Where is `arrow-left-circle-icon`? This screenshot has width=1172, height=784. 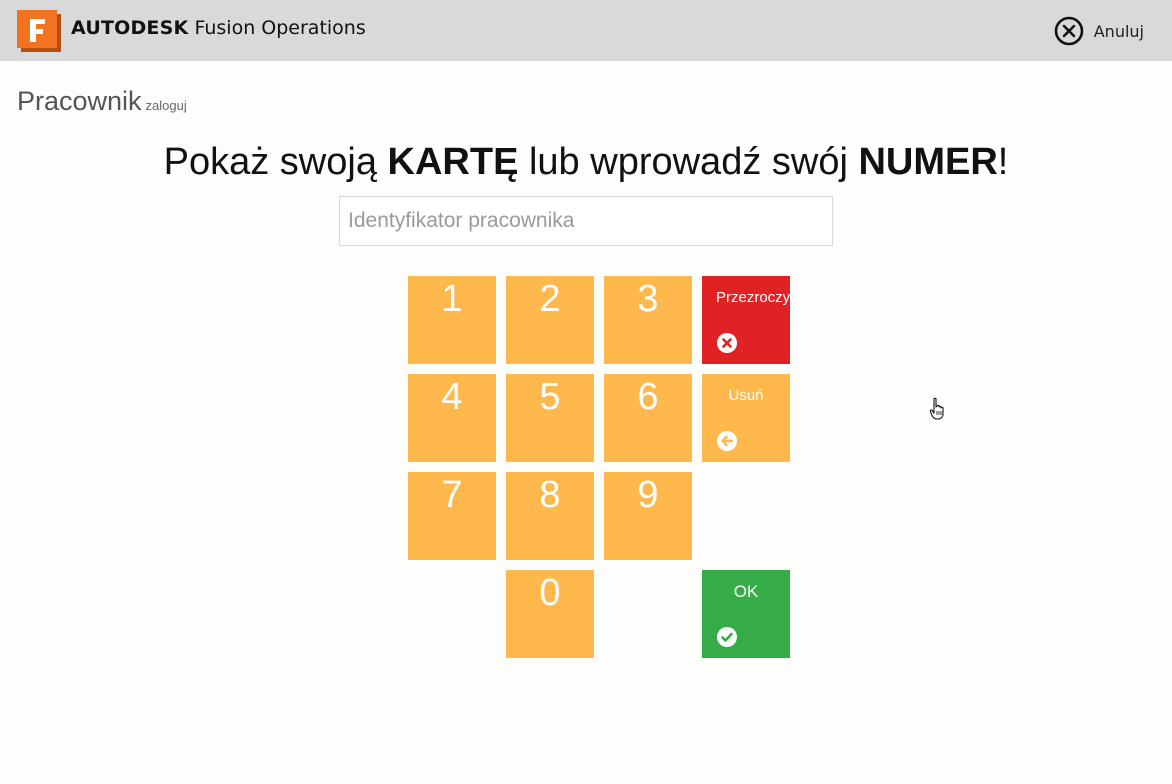 arrow-left-circle-icon is located at coordinates (727, 441).